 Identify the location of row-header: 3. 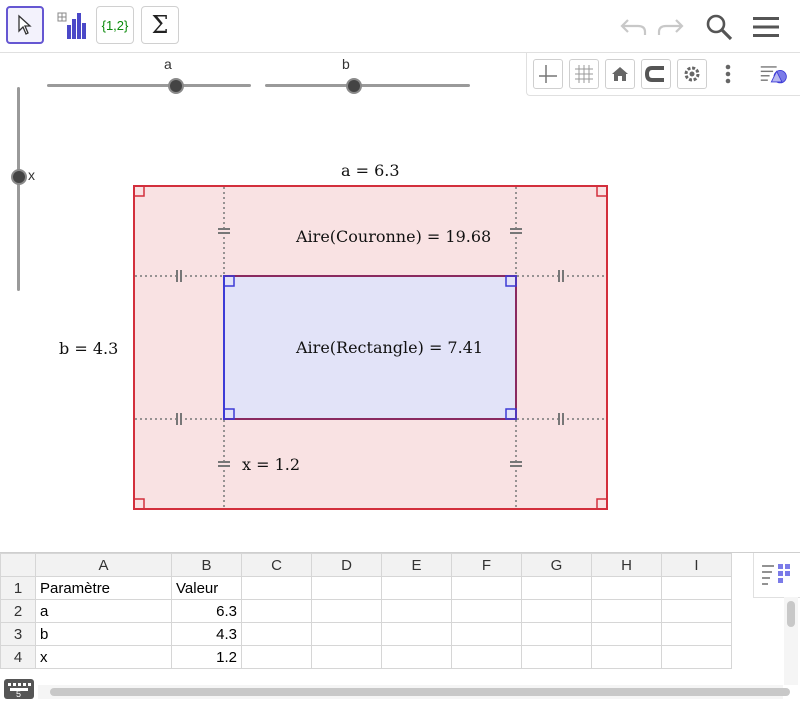
(18, 634).